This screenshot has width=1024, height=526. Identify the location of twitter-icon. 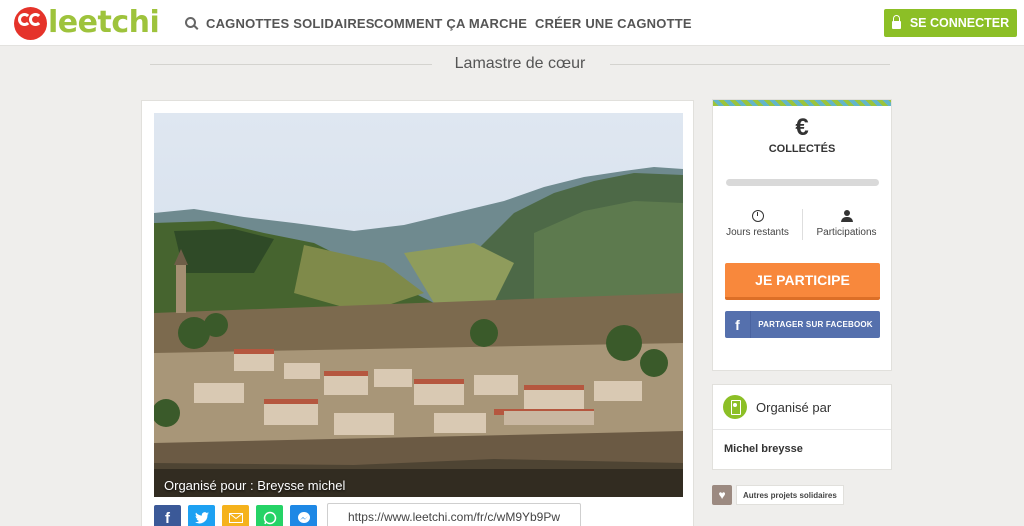
(201, 515).